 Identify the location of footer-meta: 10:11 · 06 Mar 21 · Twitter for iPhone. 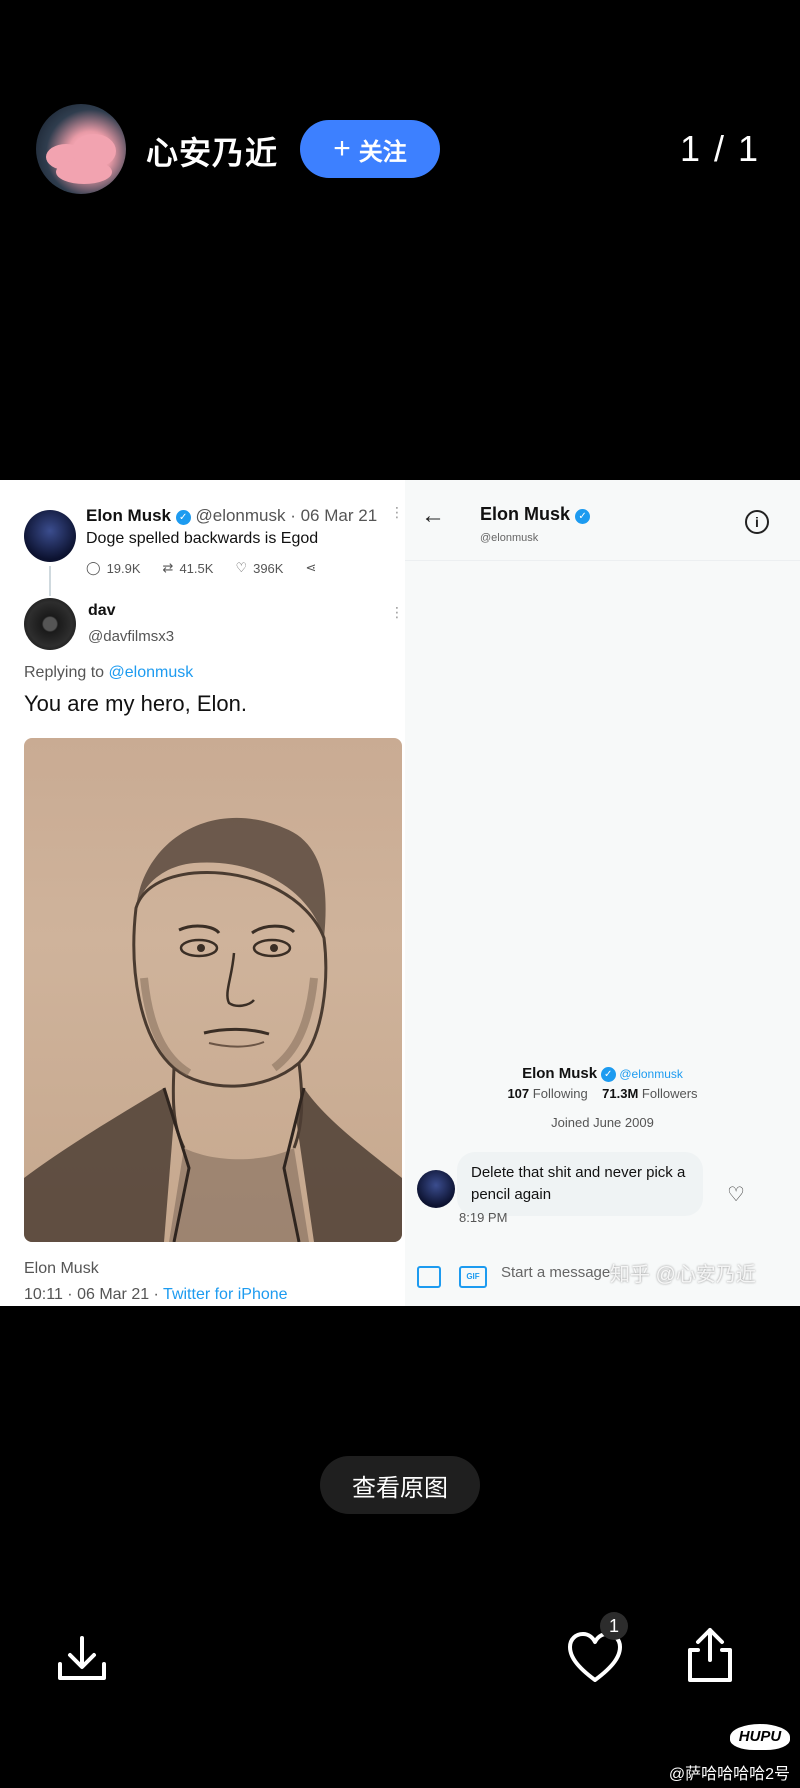
(156, 1295).